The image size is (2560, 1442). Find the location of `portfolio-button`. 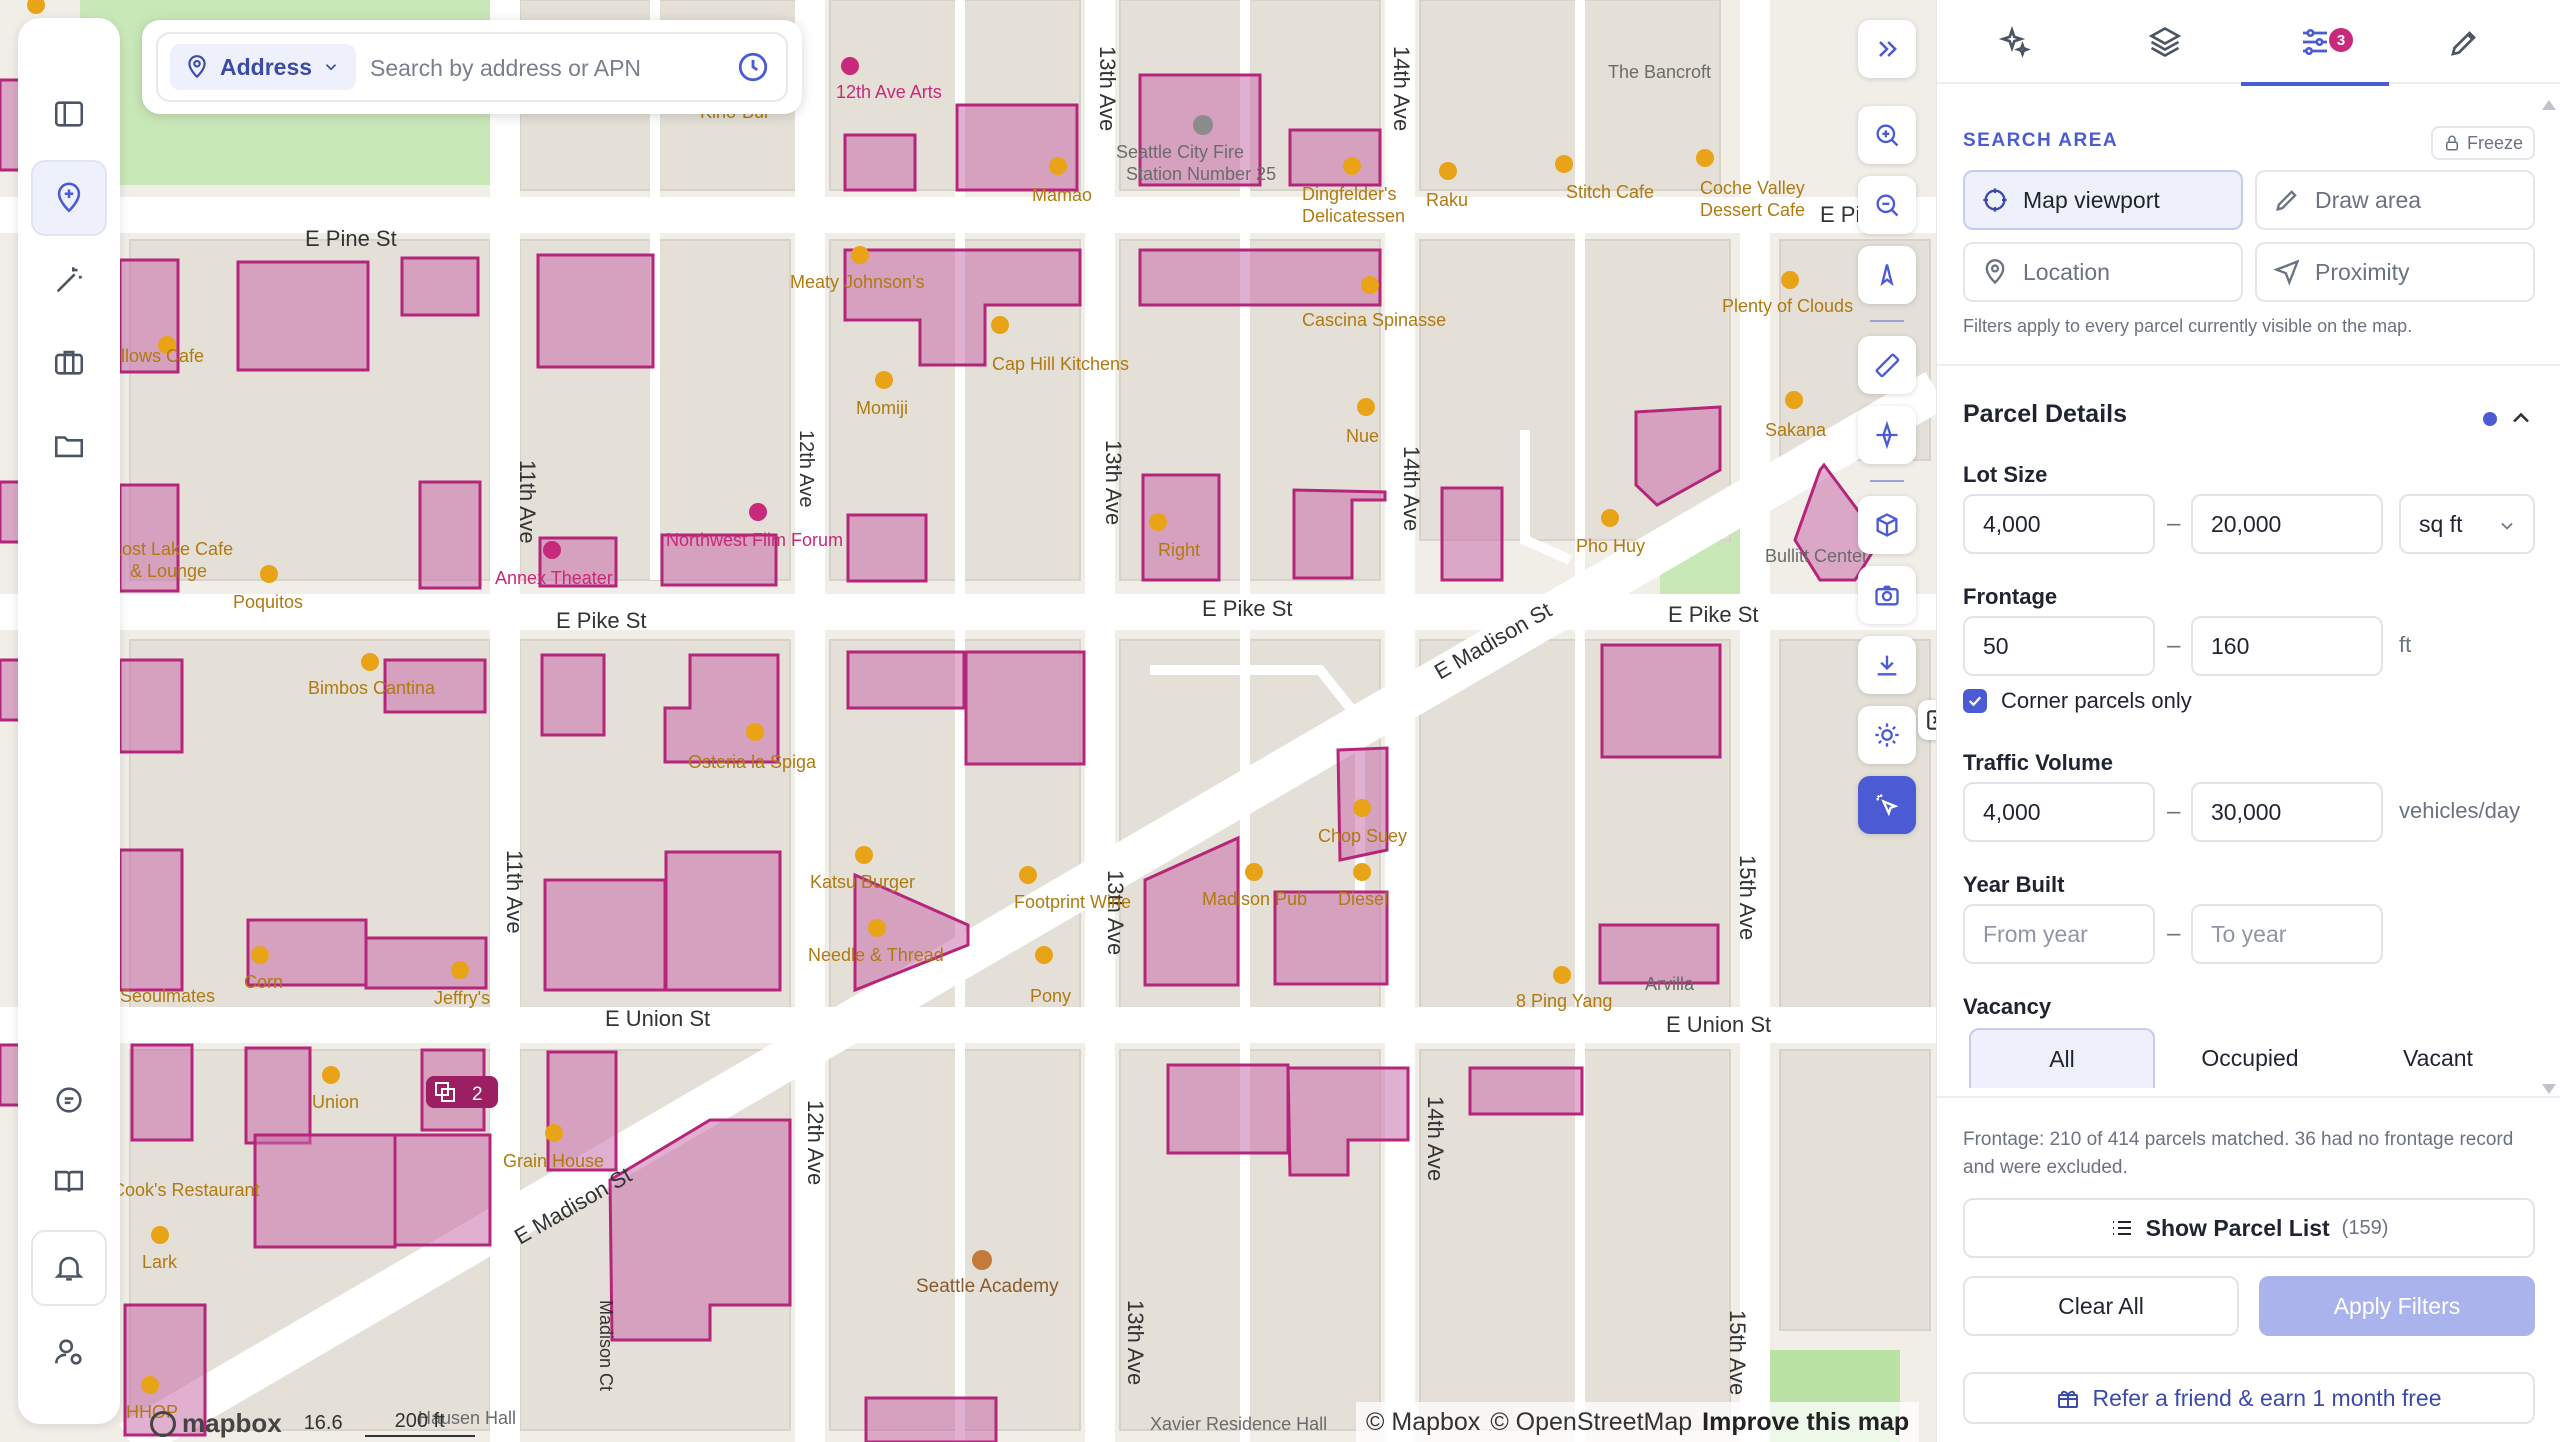

portfolio-button is located at coordinates (69, 362).